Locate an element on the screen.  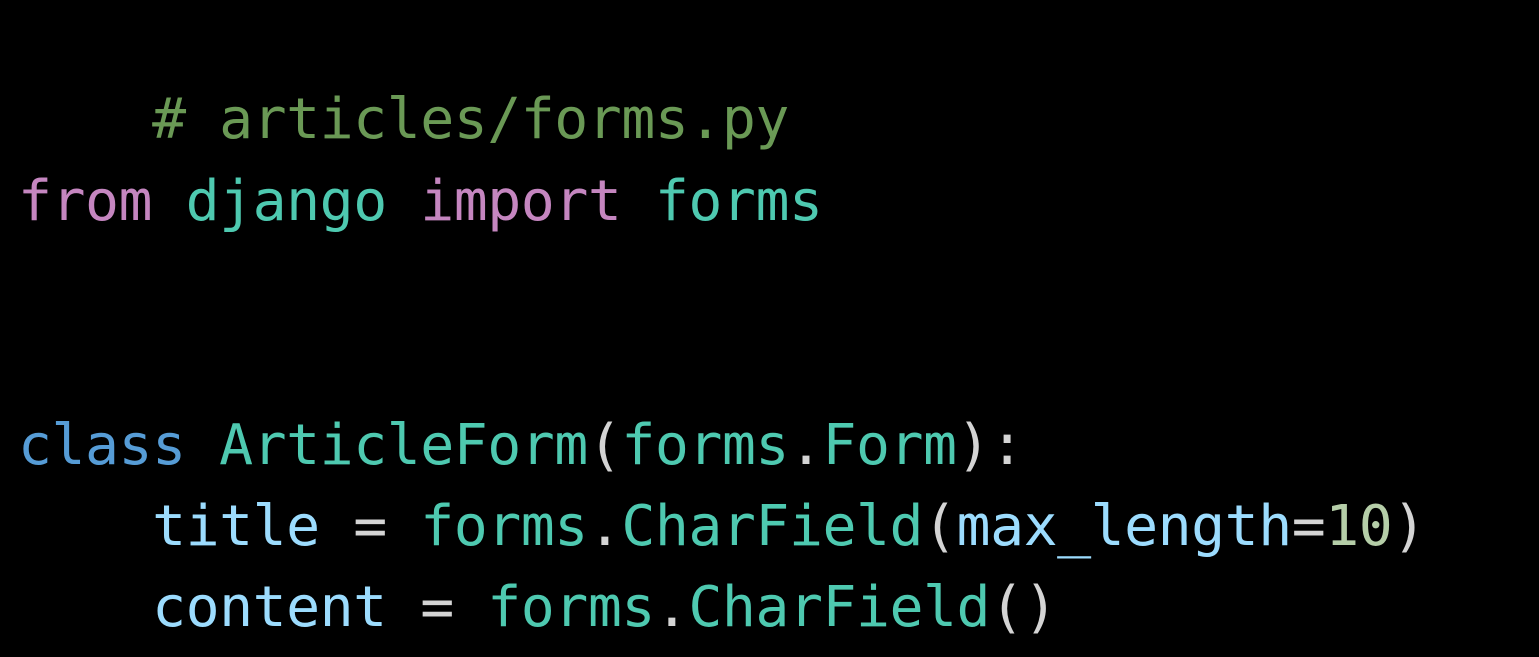
imported-name: forms is located at coordinates (738, 201).